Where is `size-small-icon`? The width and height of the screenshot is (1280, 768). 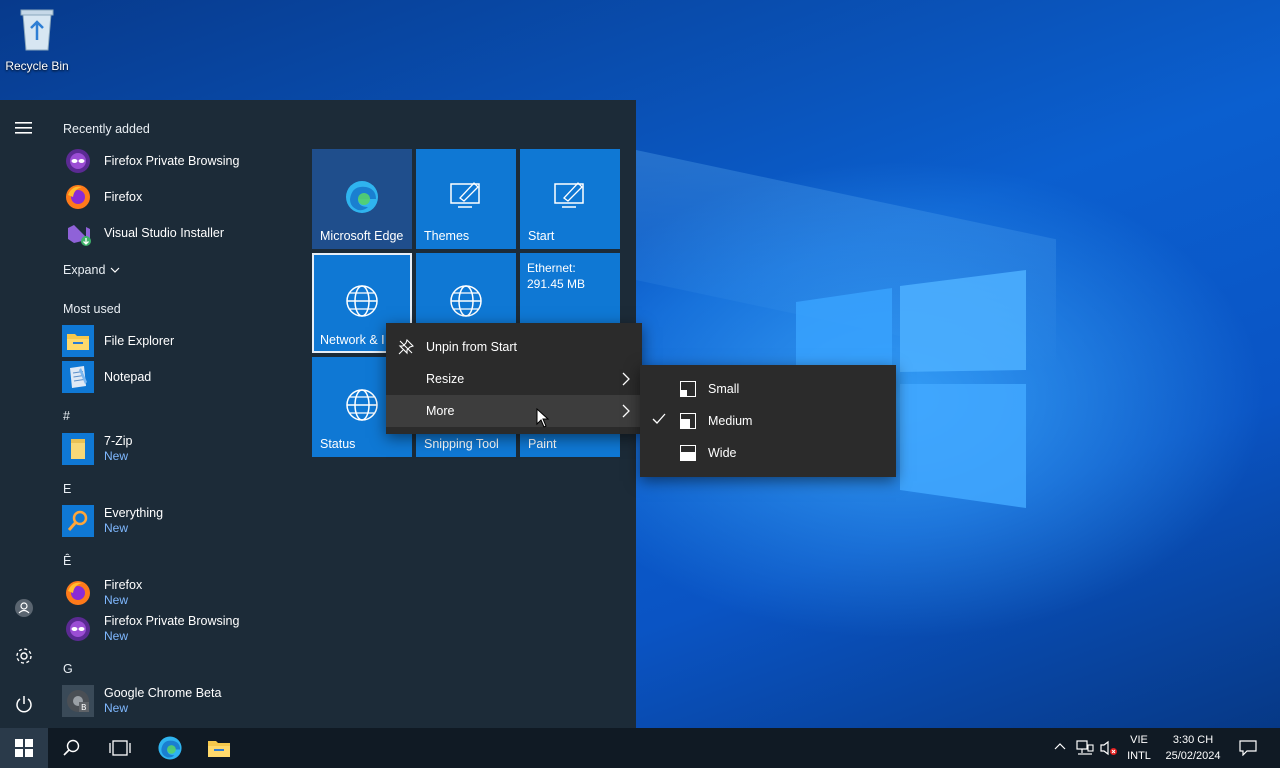 size-small-icon is located at coordinates (688, 389).